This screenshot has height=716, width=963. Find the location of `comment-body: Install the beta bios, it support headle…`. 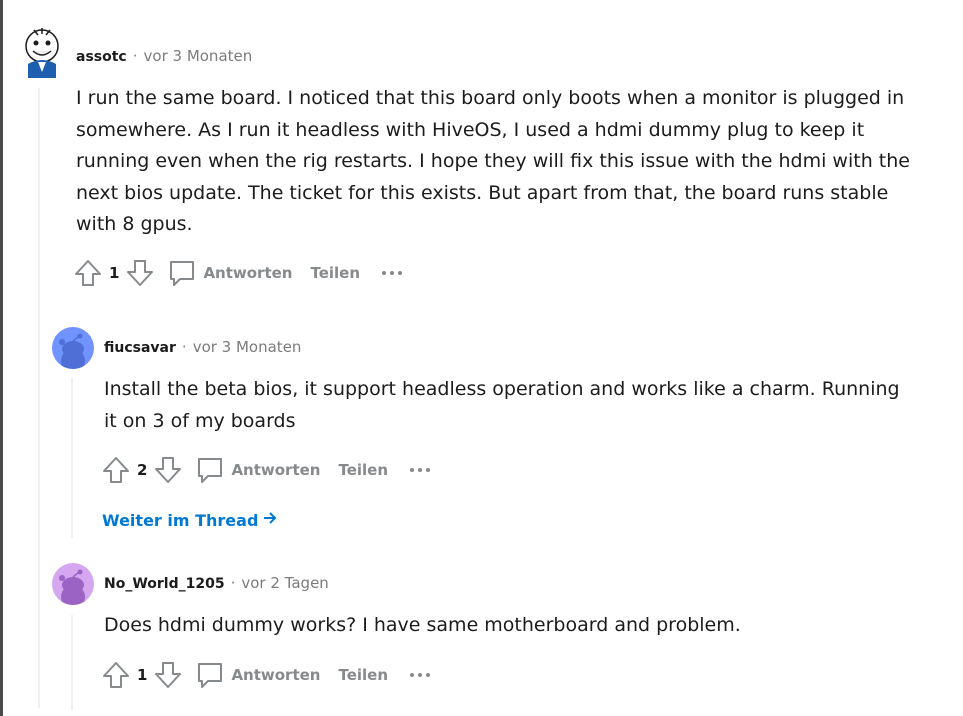

comment-body: Install the beta bios, it support headle… is located at coordinates (502, 405).